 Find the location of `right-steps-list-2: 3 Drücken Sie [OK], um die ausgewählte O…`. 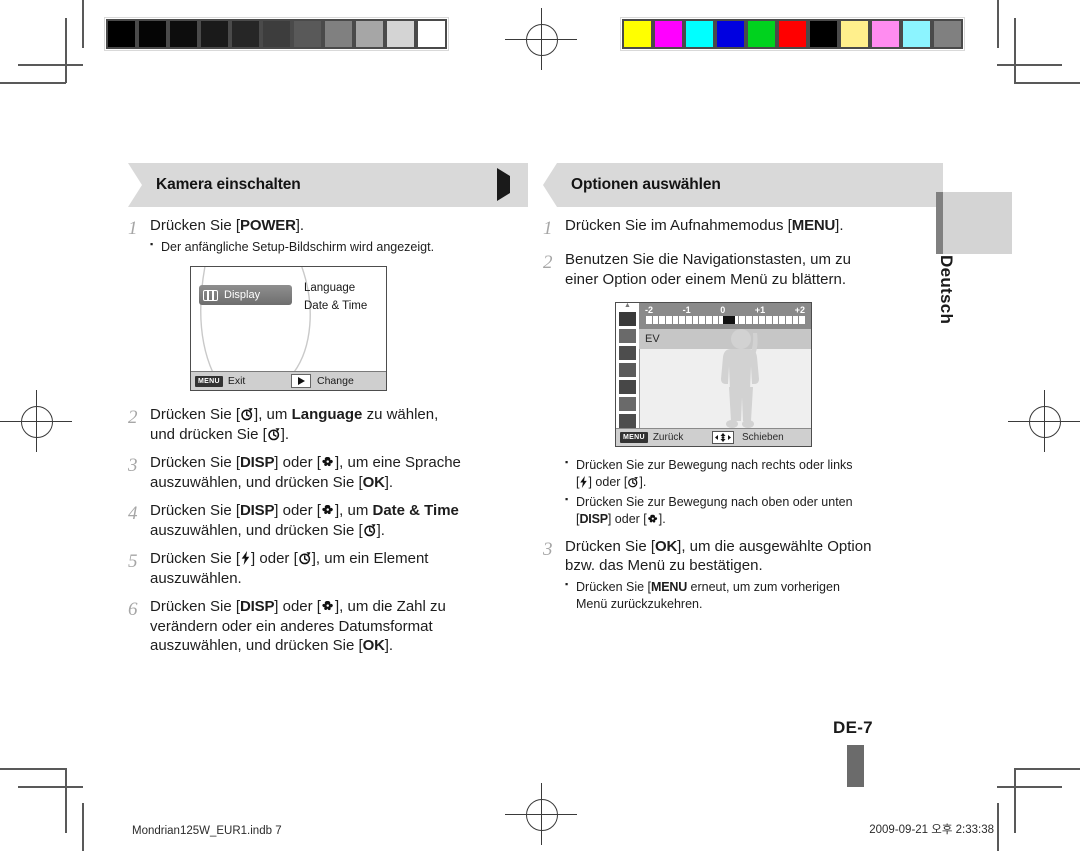

right-steps-list-2: 3 Drücken Sie [OK], um die ausgewählte O… is located at coordinates (743, 575).